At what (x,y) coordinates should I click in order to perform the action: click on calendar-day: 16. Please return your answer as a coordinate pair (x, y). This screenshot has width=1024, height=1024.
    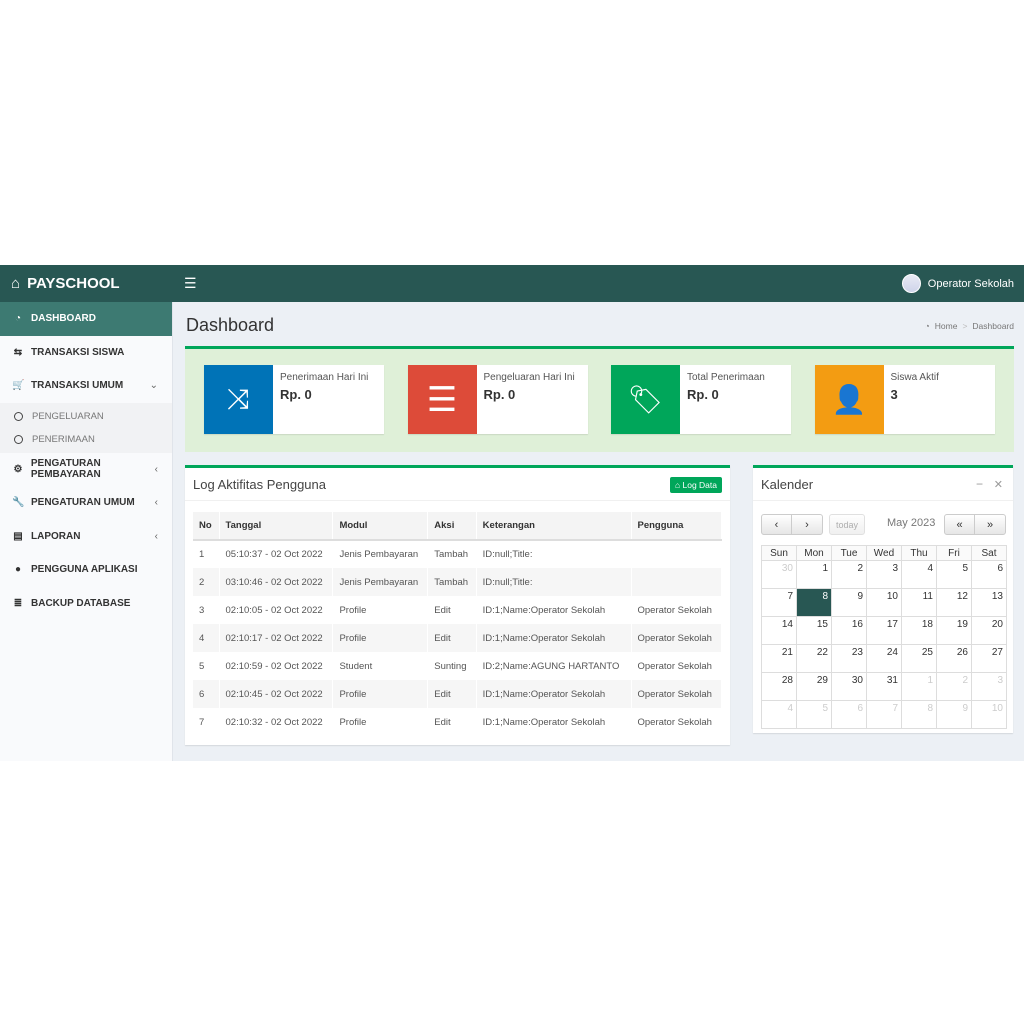
    Looking at the image, I should click on (849, 630).